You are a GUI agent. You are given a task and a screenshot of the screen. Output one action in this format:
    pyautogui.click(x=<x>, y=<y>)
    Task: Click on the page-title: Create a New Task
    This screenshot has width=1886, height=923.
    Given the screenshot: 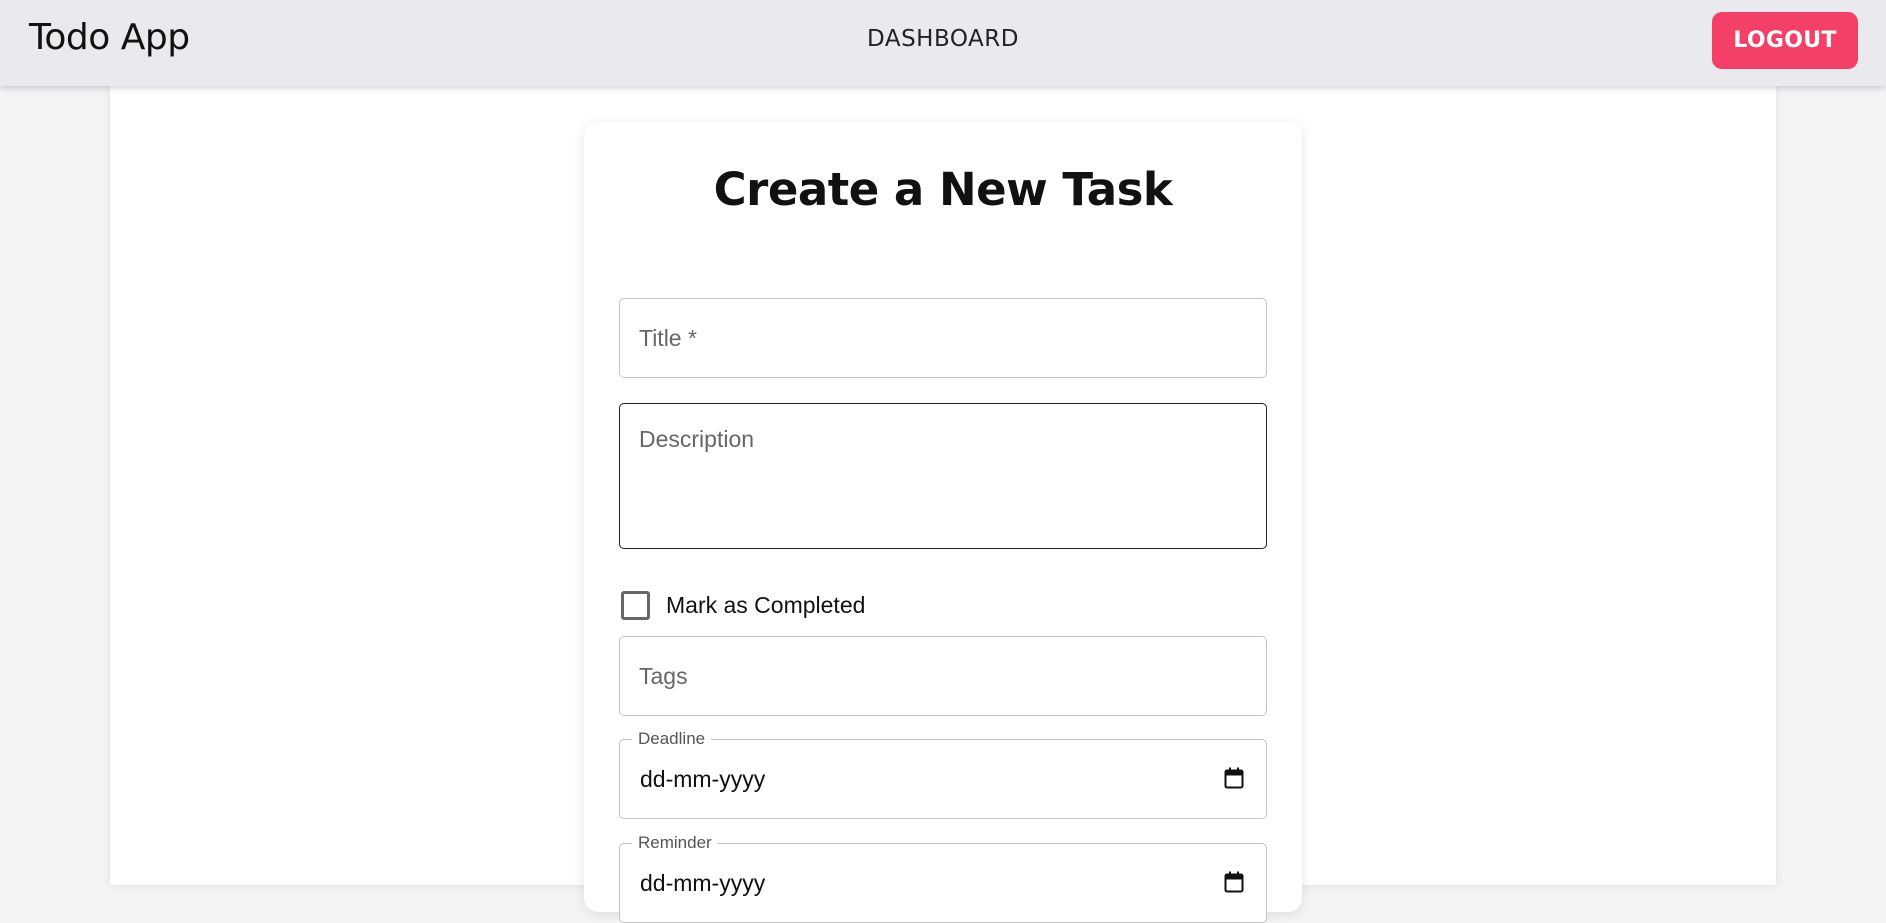 What is the action you would take?
    pyautogui.click(x=943, y=189)
    